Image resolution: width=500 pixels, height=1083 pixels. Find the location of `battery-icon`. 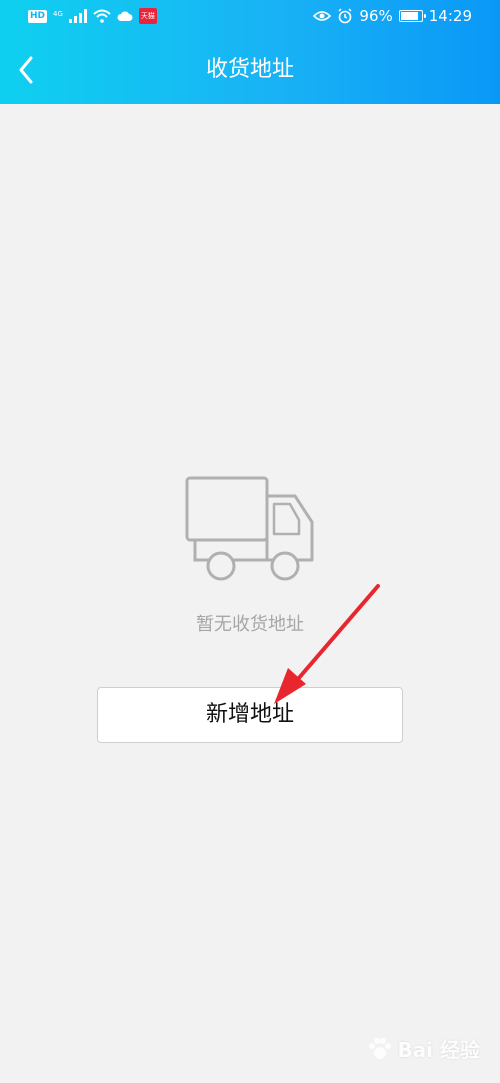

battery-icon is located at coordinates (412, 16).